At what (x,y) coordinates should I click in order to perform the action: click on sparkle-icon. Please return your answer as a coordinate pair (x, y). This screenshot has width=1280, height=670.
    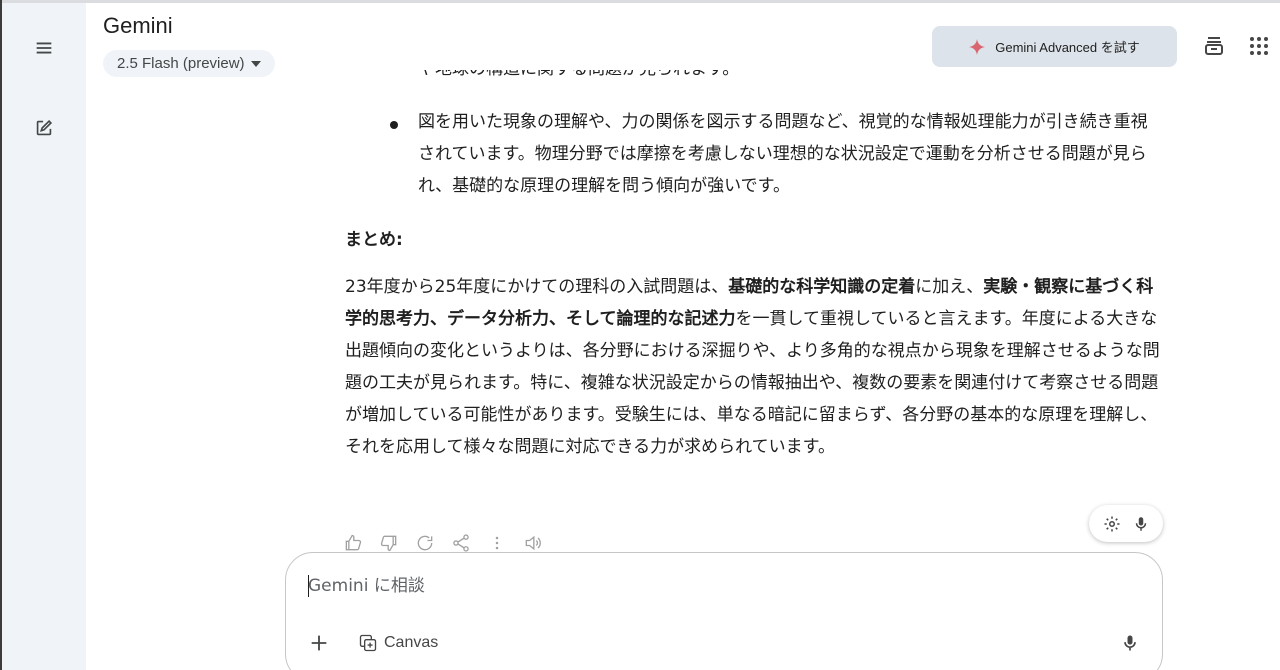
    Looking at the image, I should click on (977, 46).